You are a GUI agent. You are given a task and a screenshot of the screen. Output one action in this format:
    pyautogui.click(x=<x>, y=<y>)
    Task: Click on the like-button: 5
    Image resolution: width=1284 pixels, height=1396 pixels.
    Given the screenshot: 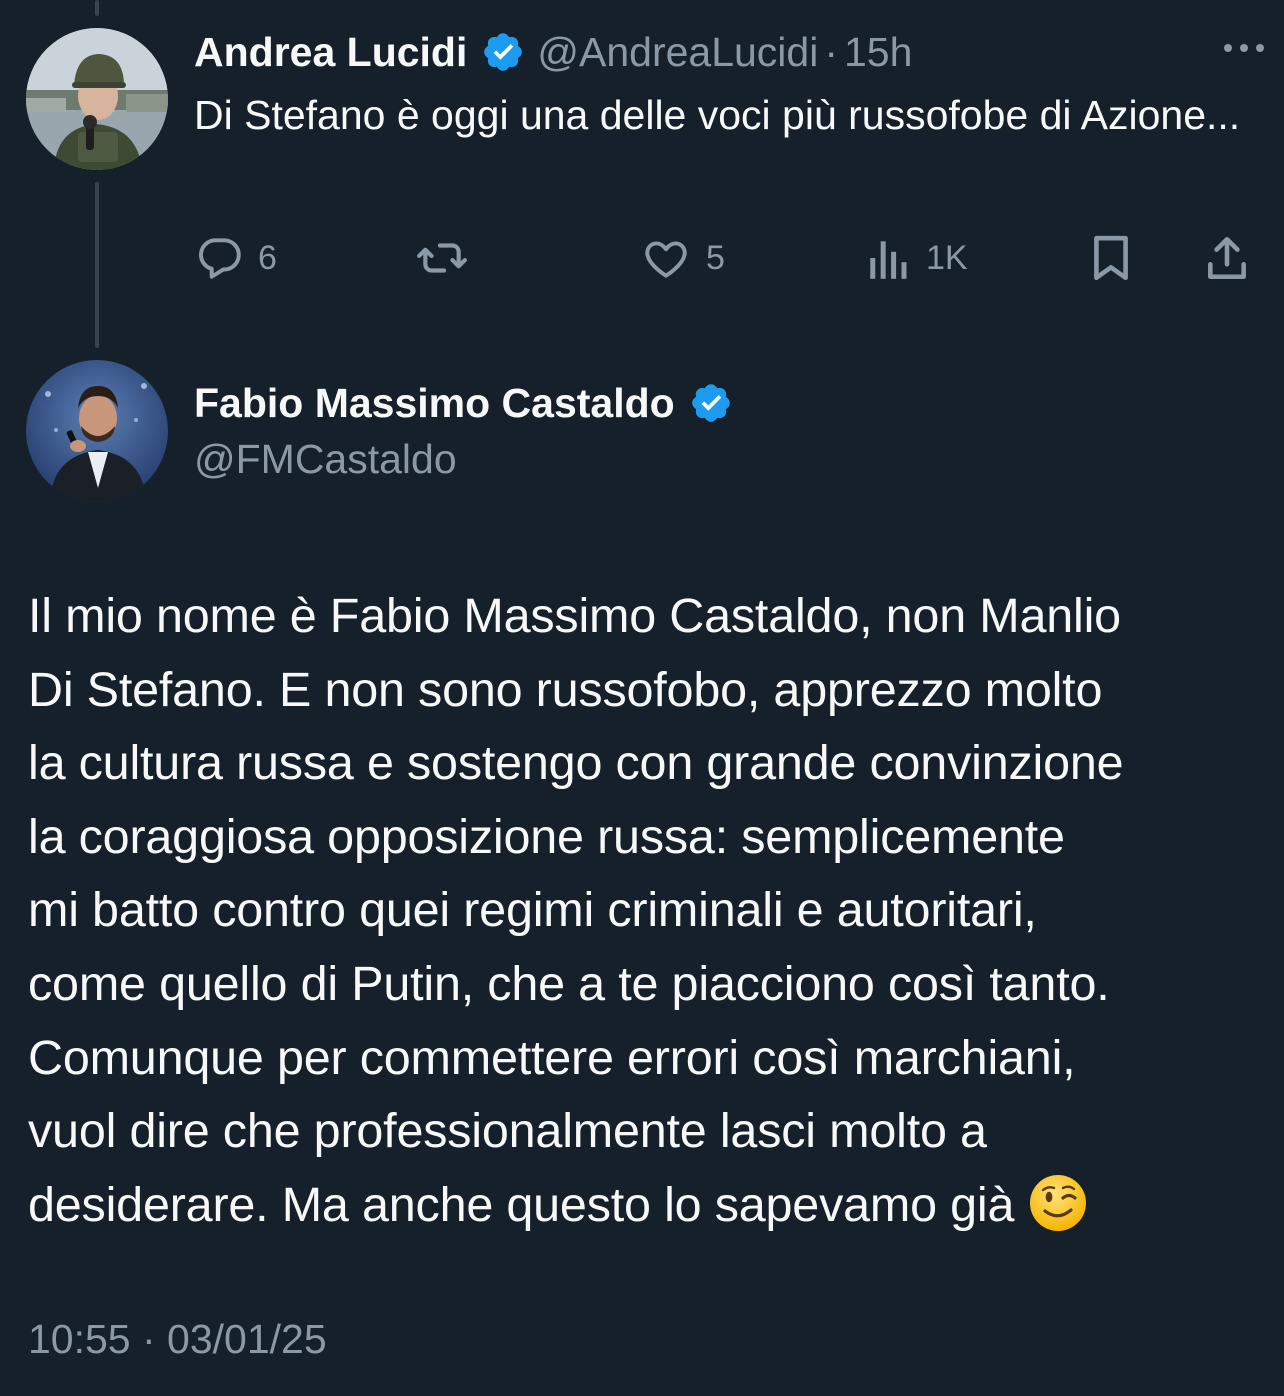 What is the action you would take?
    pyautogui.click(x=682, y=258)
    